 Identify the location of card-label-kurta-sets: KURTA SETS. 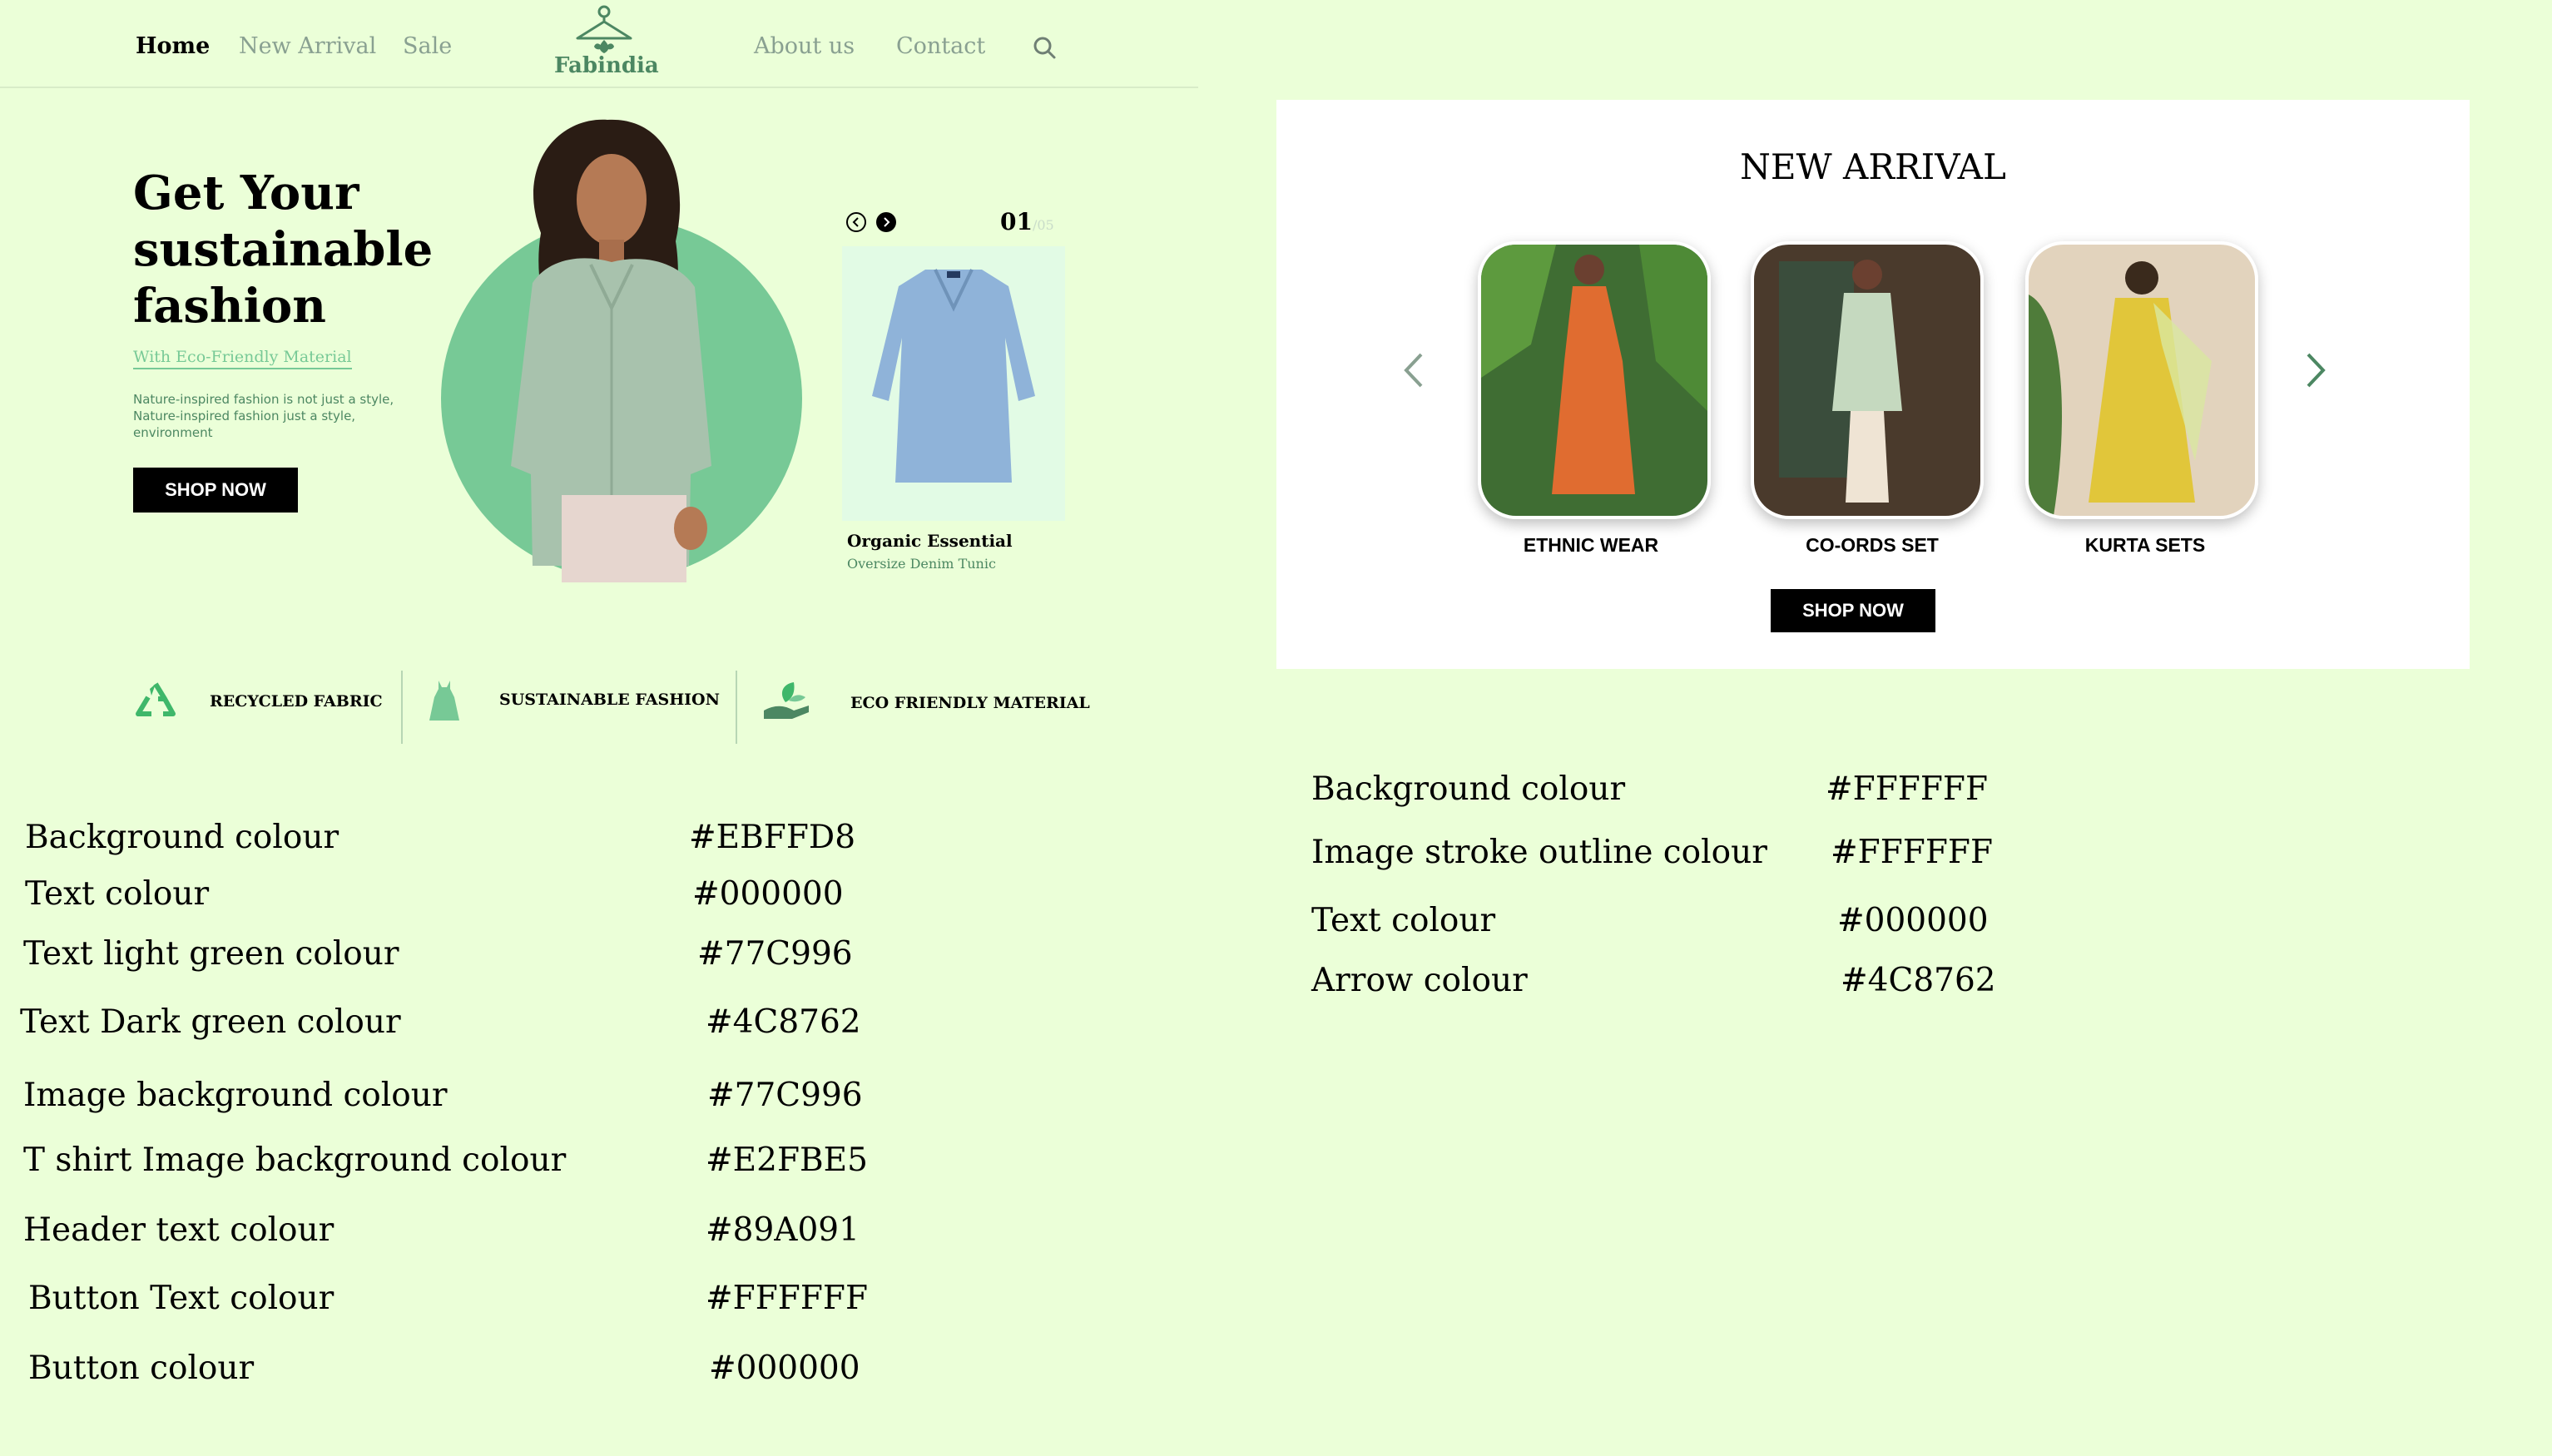
(2145, 545).